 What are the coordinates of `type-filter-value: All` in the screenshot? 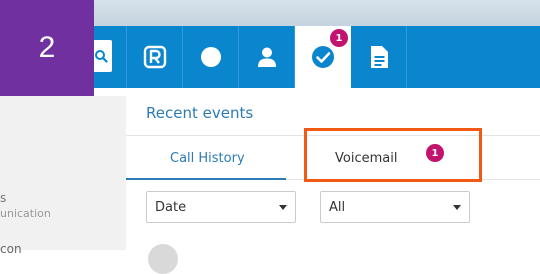 It's located at (337, 207).